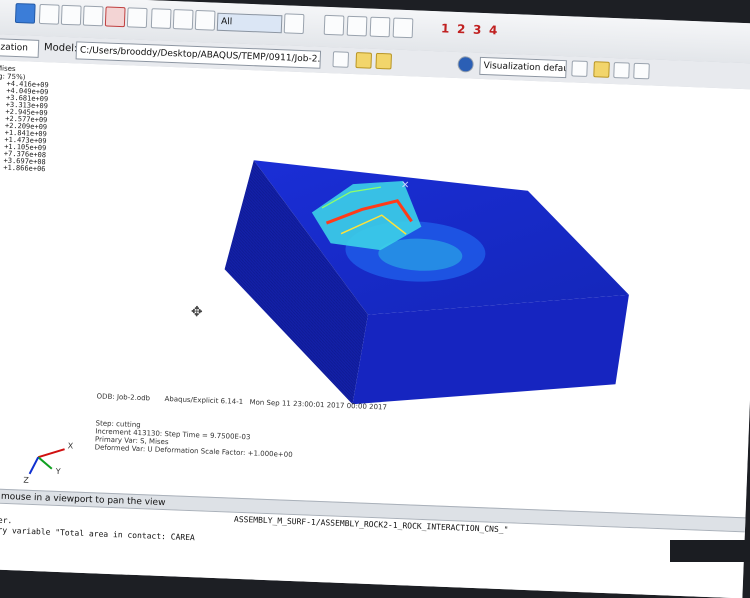 The height and width of the screenshot is (598, 750). What do you see at coordinates (70, 446) in the screenshot?
I see `triad-x-label: X` at bounding box center [70, 446].